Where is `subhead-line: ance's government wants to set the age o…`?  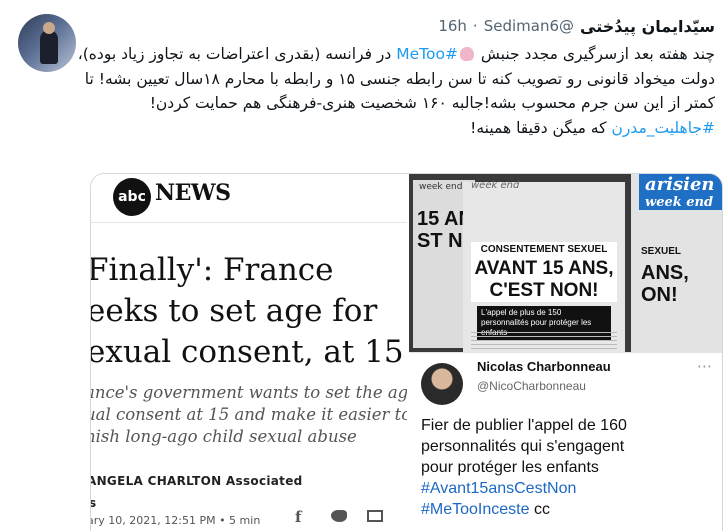 subhead-line: ance's government wants to set the age o… is located at coordinates (249, 392).